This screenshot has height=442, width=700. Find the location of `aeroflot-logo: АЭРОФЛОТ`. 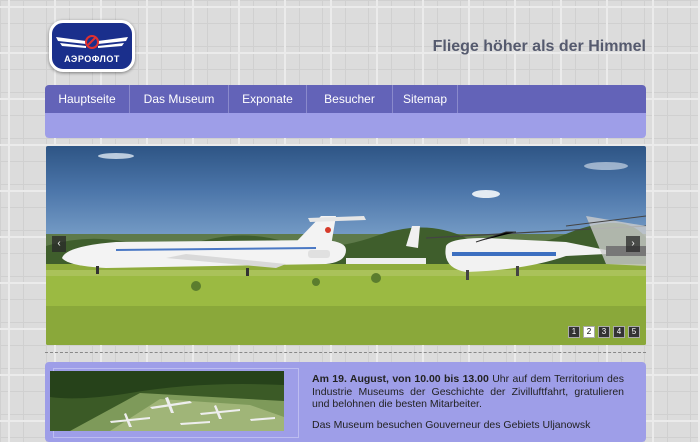

aeroflot-logo: АЭРОФЛОТ is located at coordinates (92, 46).